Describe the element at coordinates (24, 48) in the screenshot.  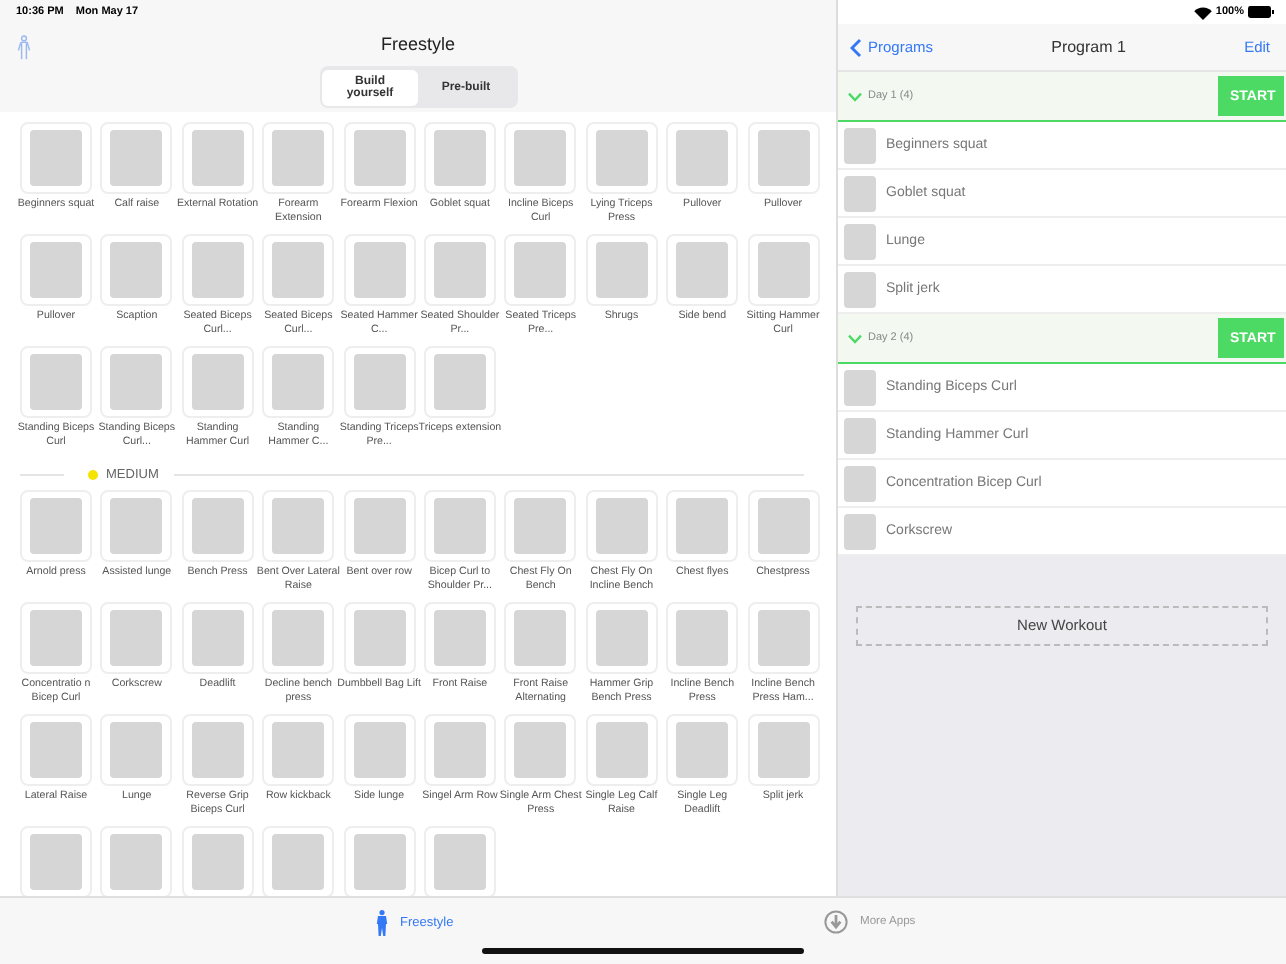
I see `body-figure-icon` at that location.